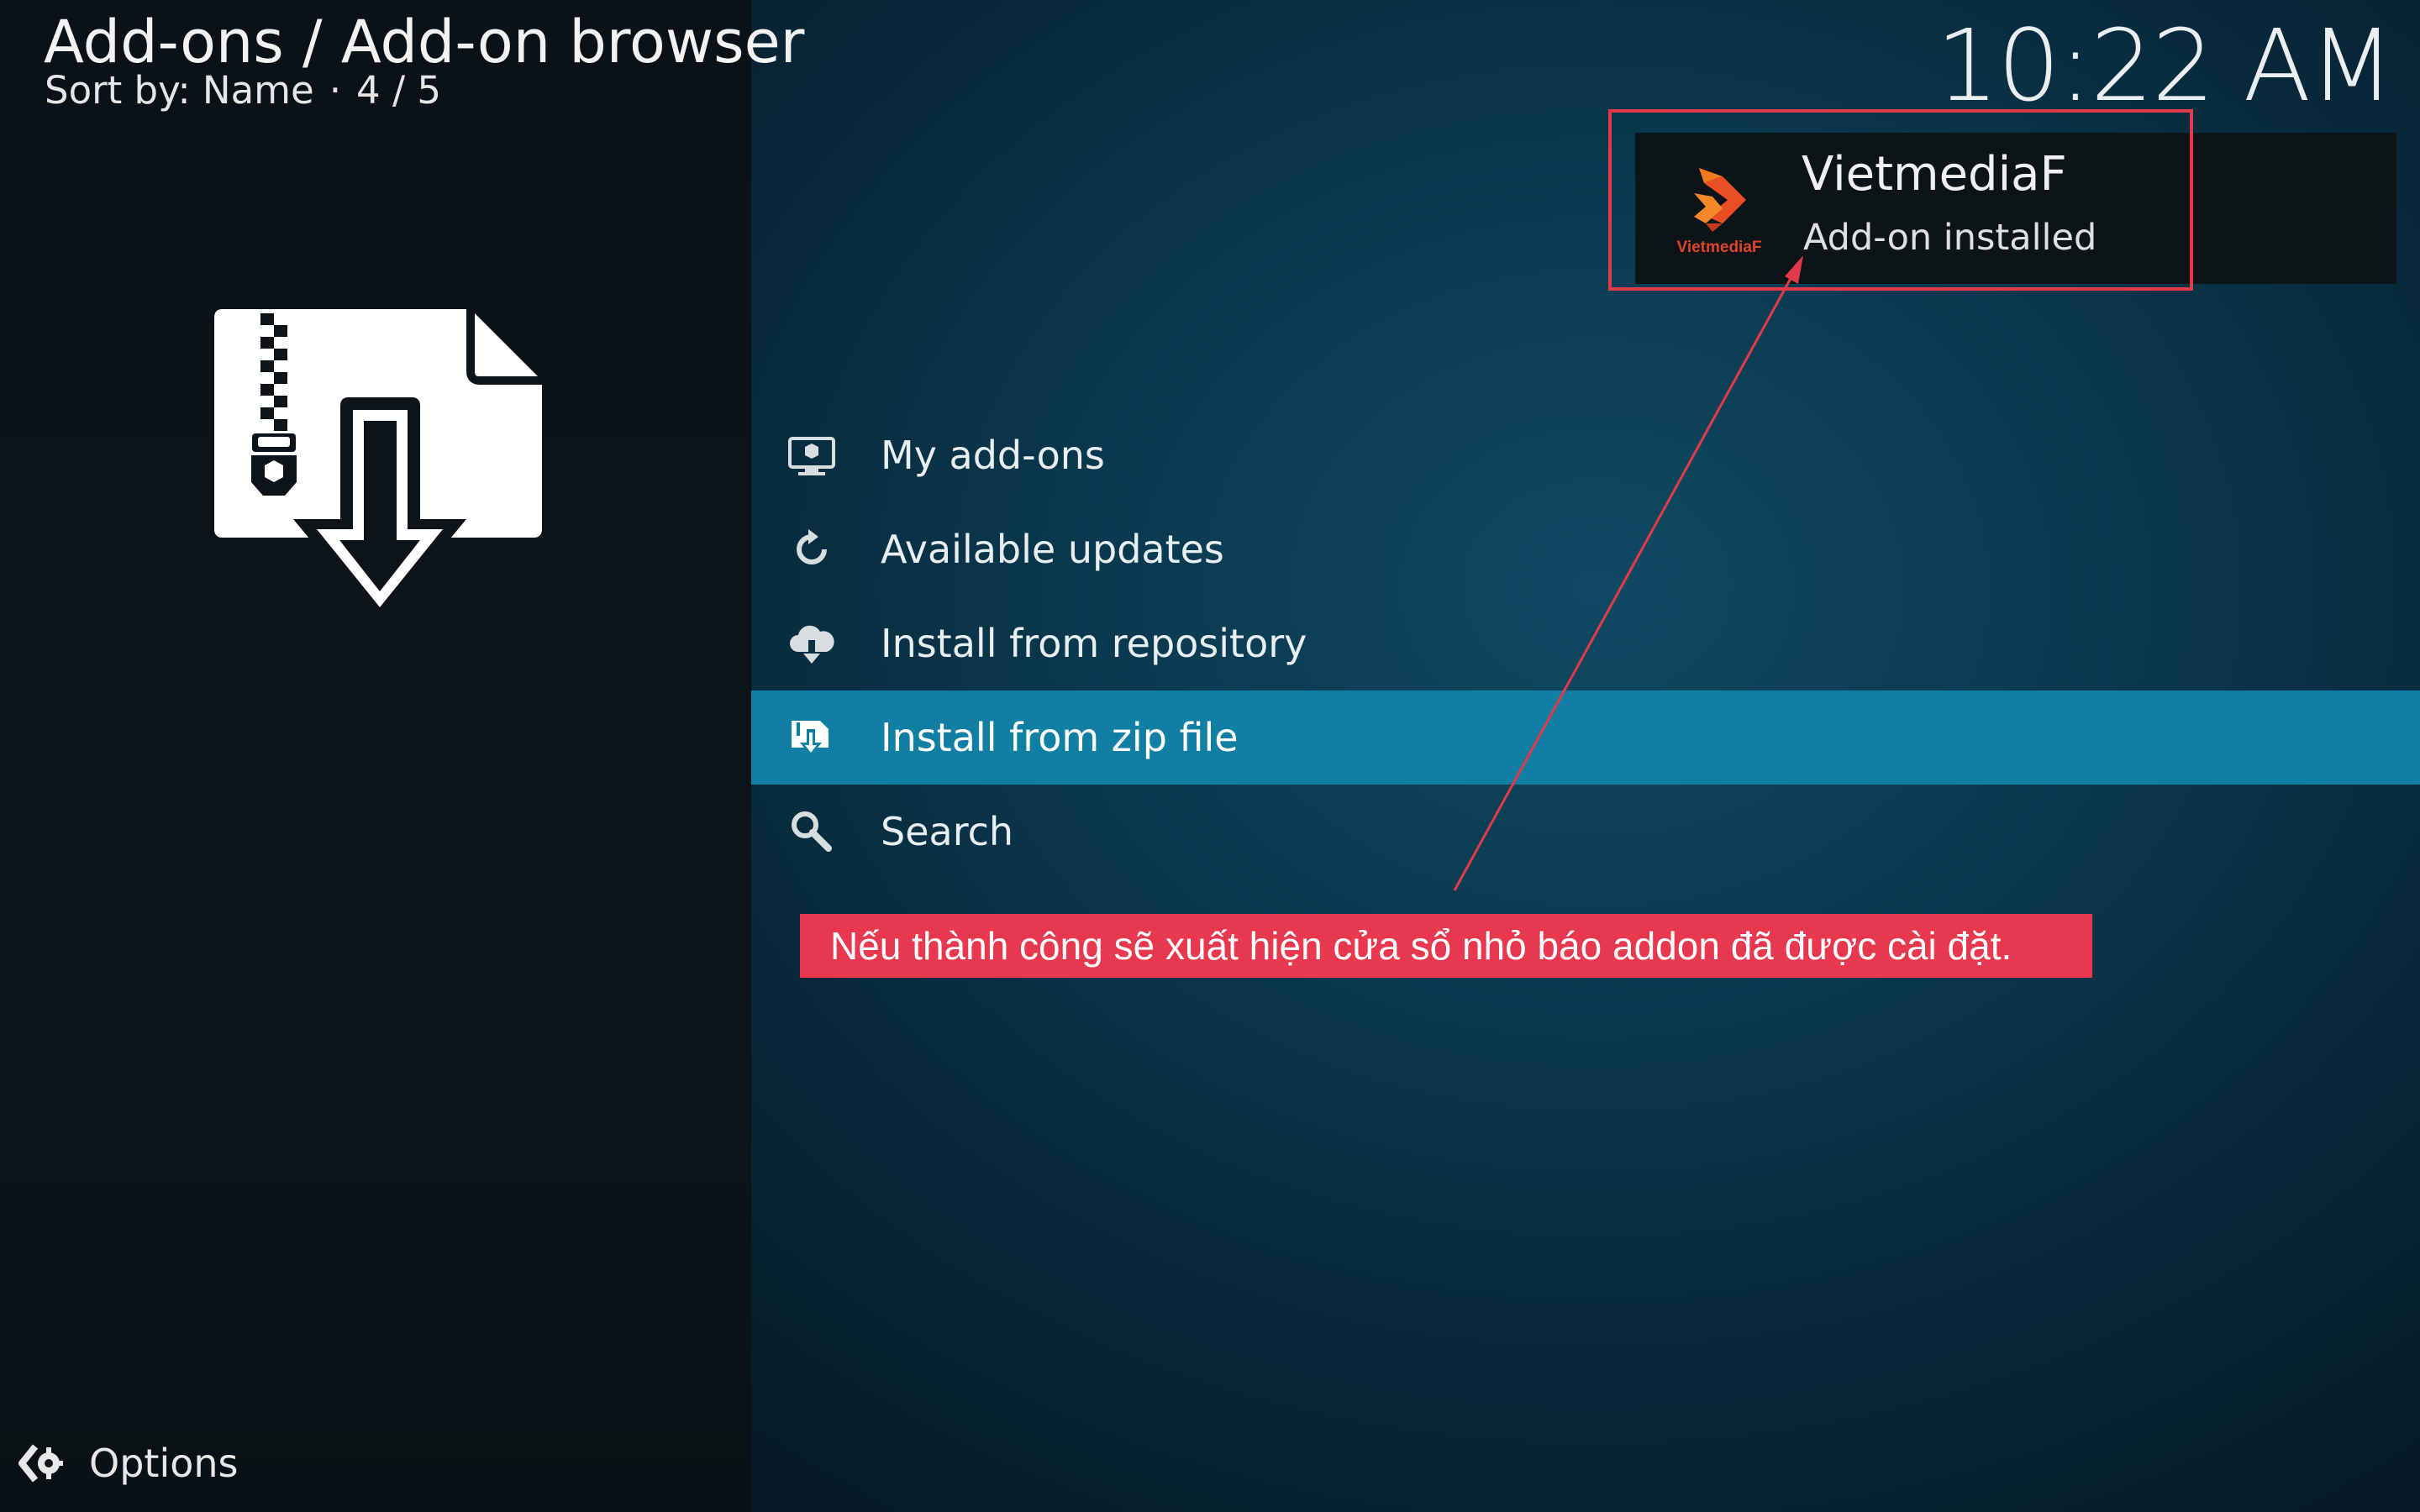 This screenshot has height=1512, width=2420. Describe the element at coordinates (1586, 549) in the screenshot. I see `menu-item-available-updates: Available updates` at that location.